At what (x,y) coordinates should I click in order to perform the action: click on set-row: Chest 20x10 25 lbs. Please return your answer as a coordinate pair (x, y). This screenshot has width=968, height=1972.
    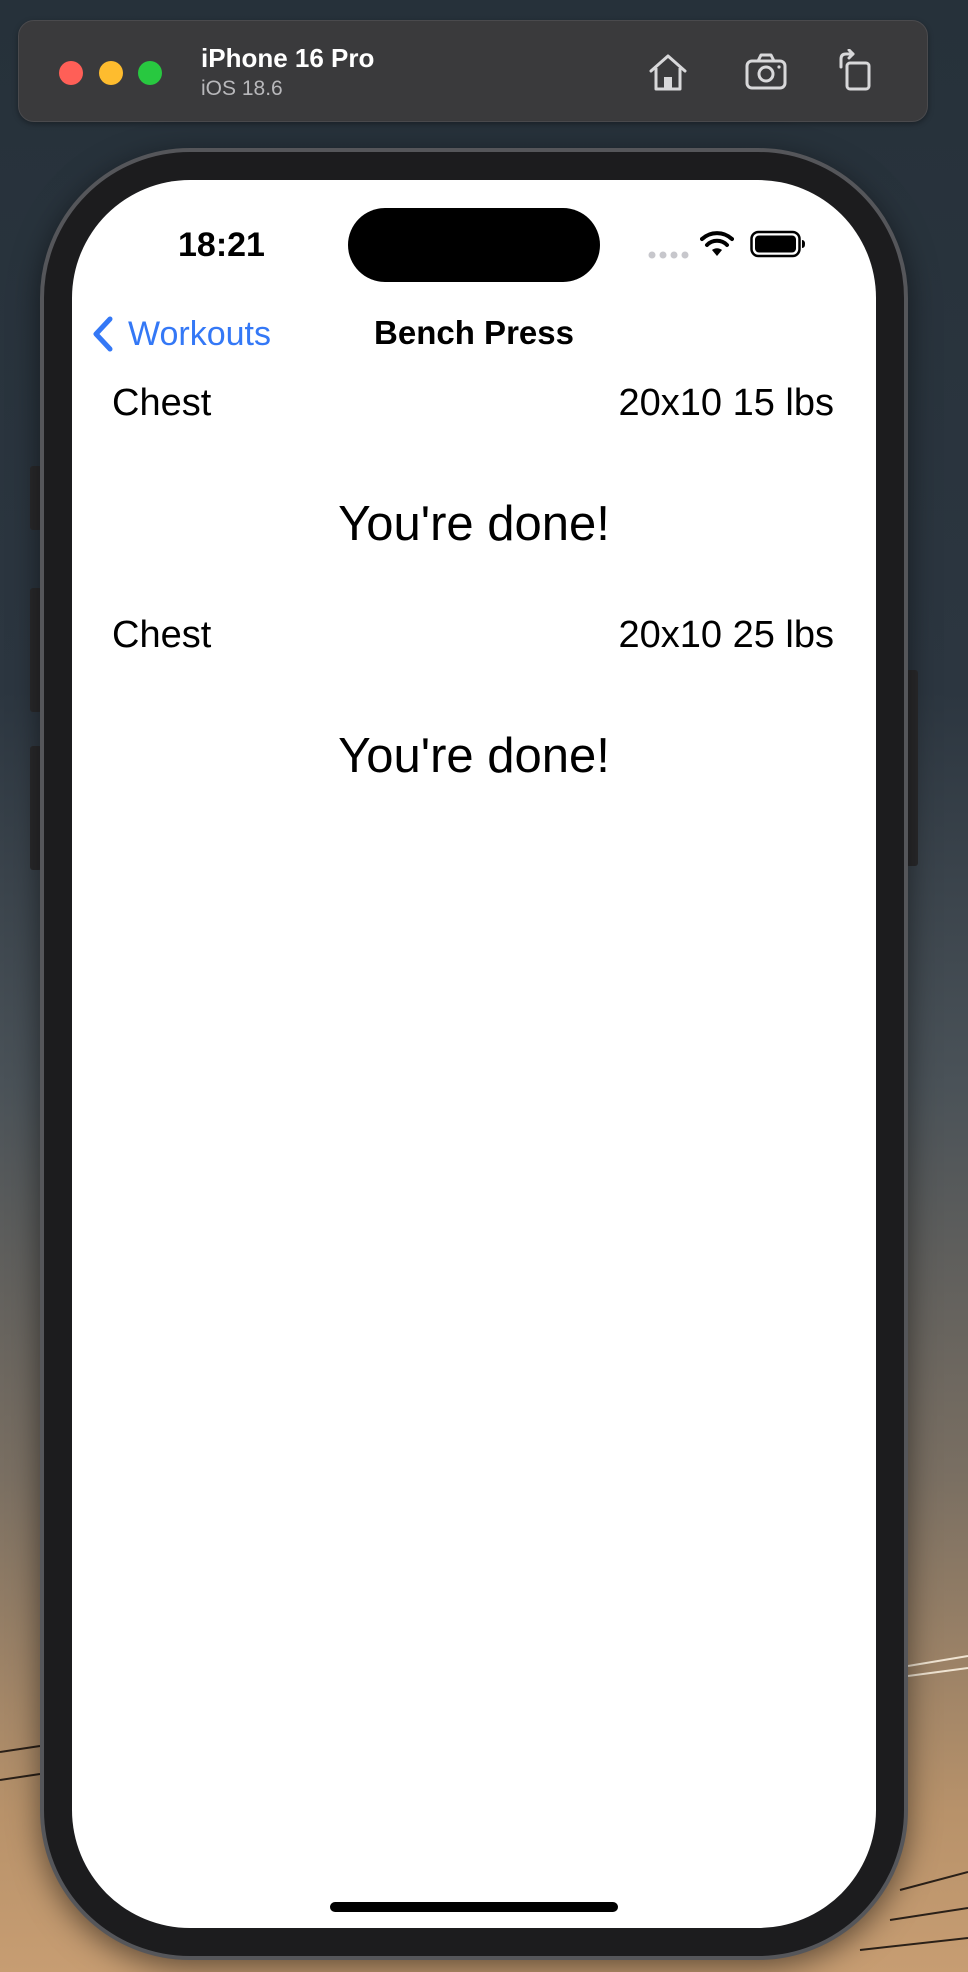
    Looking at the image, I should click on (473, 635).